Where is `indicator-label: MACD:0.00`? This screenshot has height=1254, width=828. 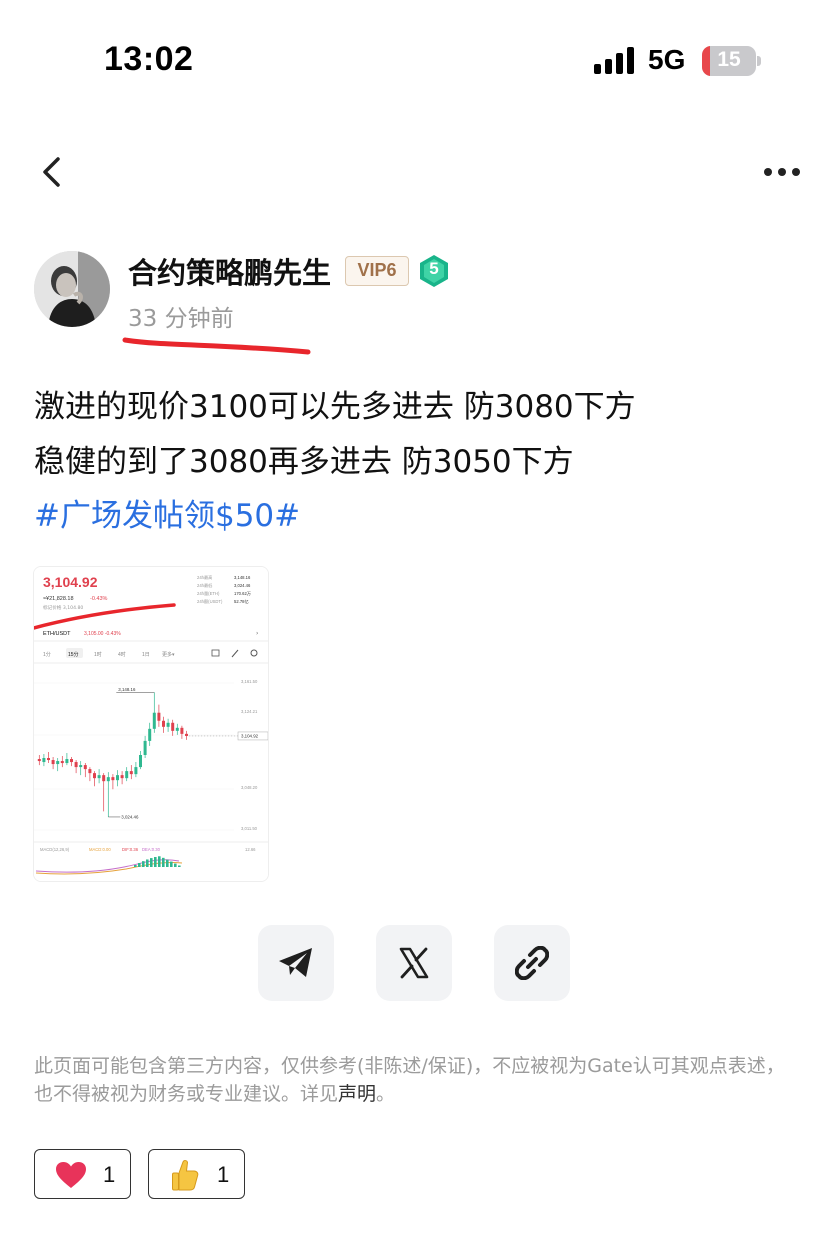
indicator-label: MACD:0.00 is located at coordinates (100, 849).